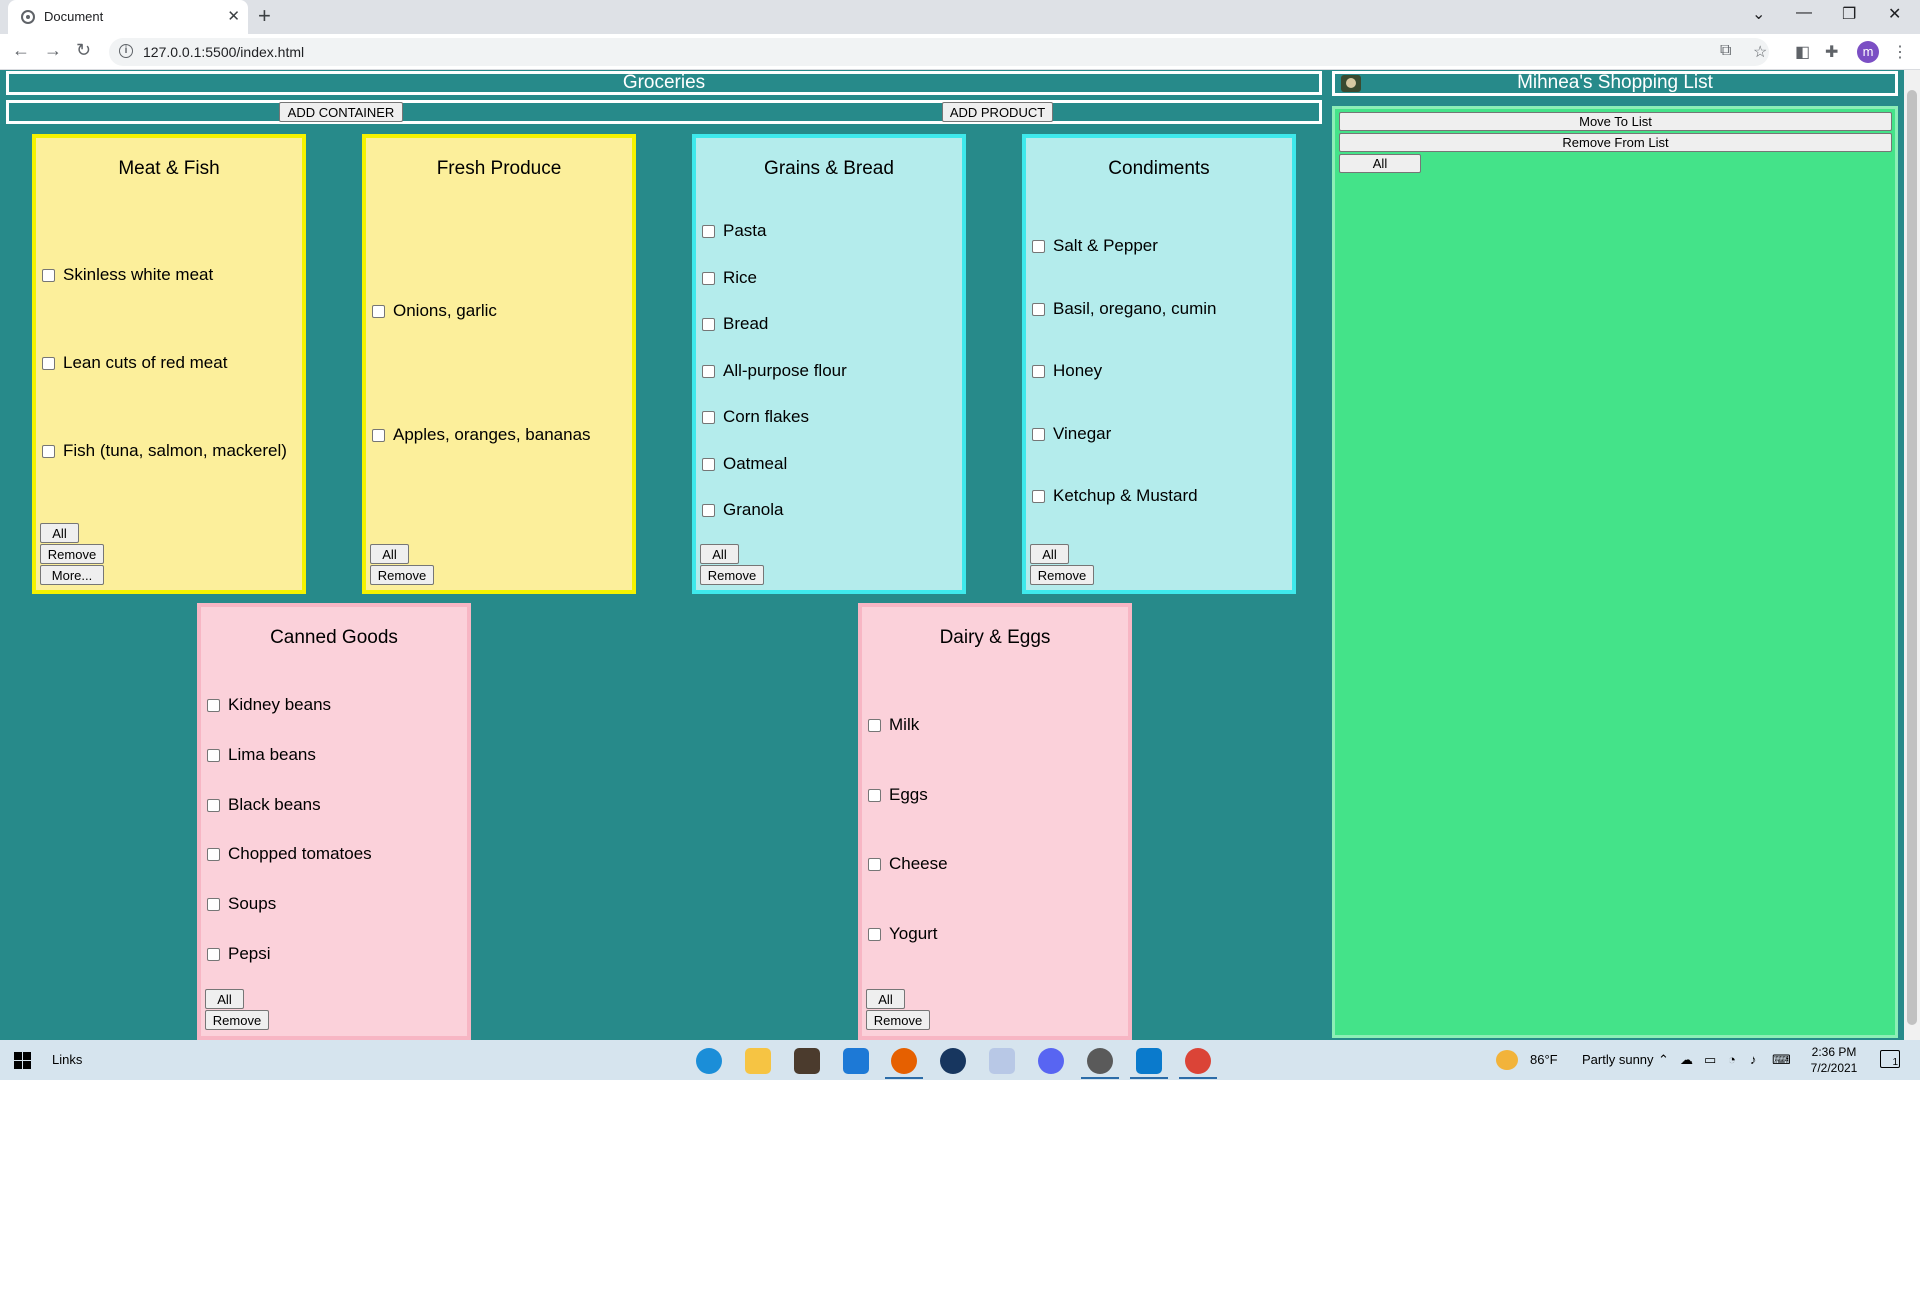 This screenshot has width=1920, height=1310. What do you see at coordinates (774, 371) in the screenshot?
I see `product-item: All-purpose flour` at bounding box center [774, 371].